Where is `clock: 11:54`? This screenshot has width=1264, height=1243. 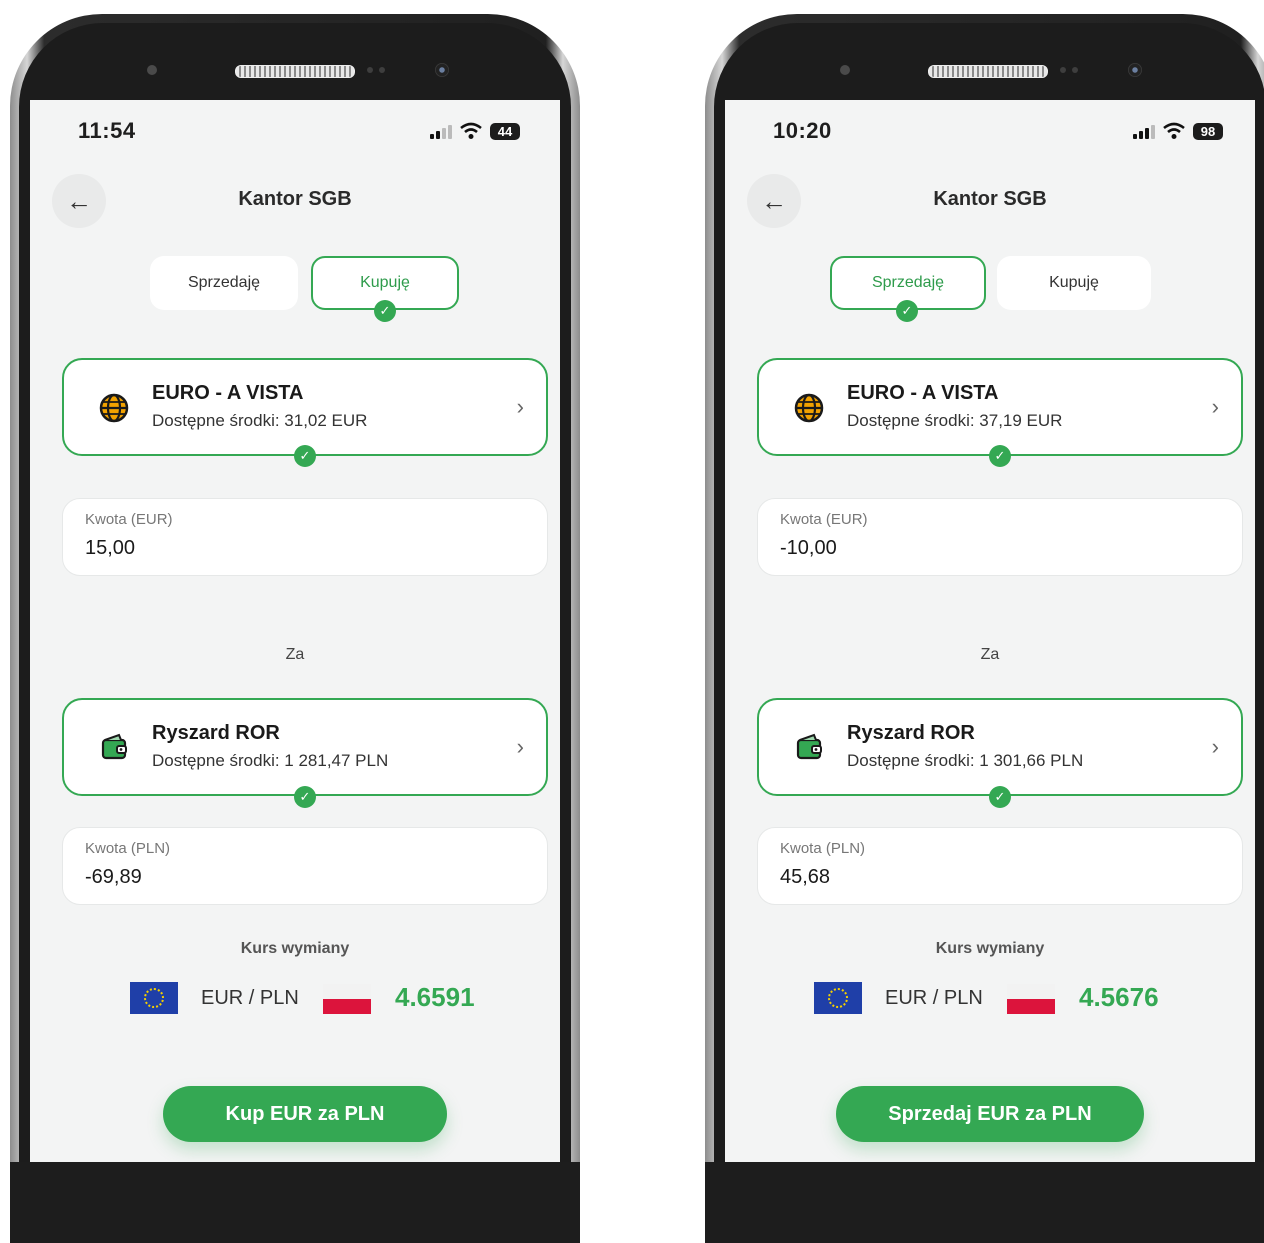 clock: 11:54 is located at coordinates (107, 130).